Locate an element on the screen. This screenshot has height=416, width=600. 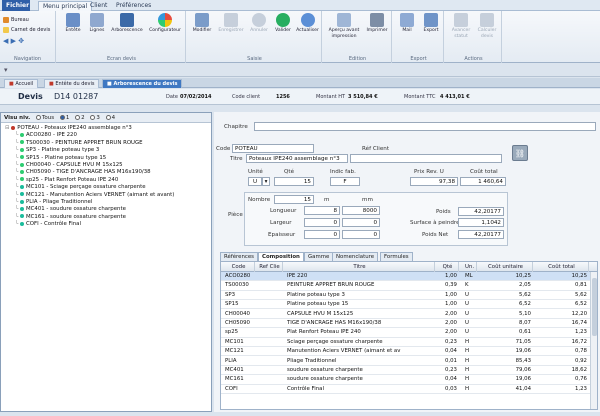
cout-total-field: 1 460,64 is located at coordinates (483, 181).